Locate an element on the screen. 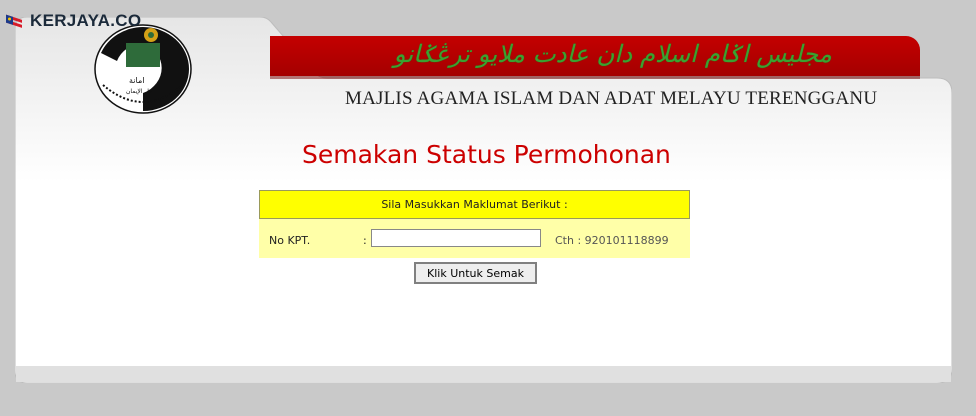 The image size is (976, 416). kpt-colon: : is located at coordinates (365, 240).